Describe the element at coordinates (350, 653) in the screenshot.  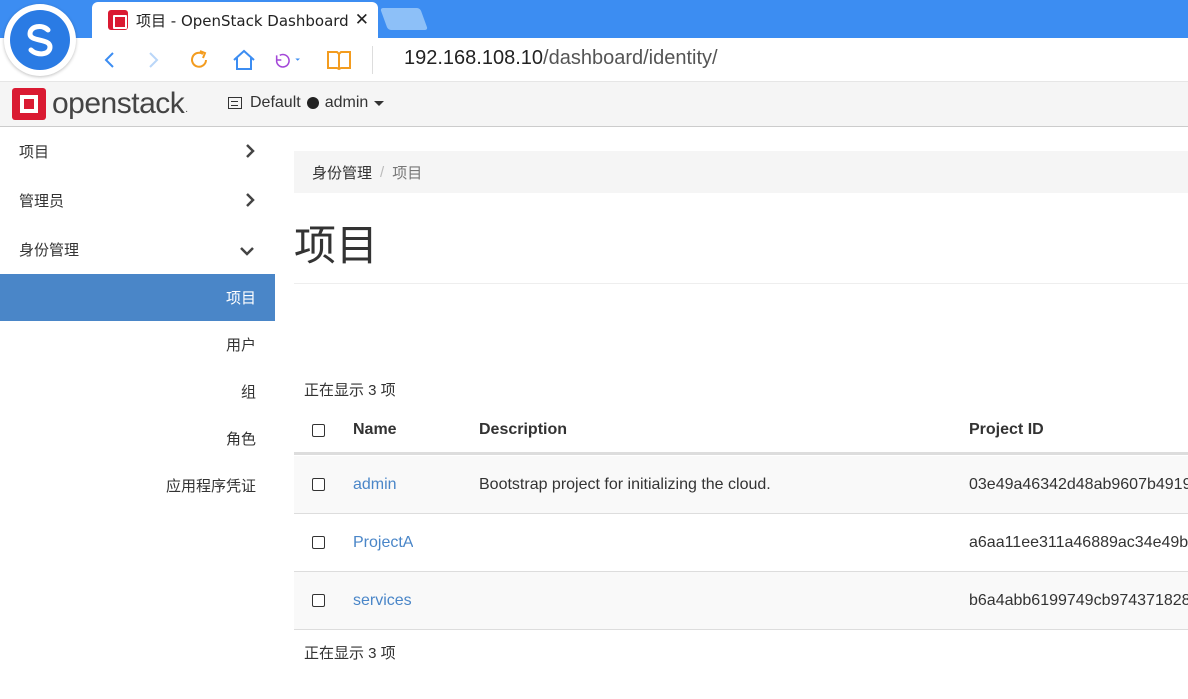
I see `item-count-bottom: 正在显示 3 项` at that location.